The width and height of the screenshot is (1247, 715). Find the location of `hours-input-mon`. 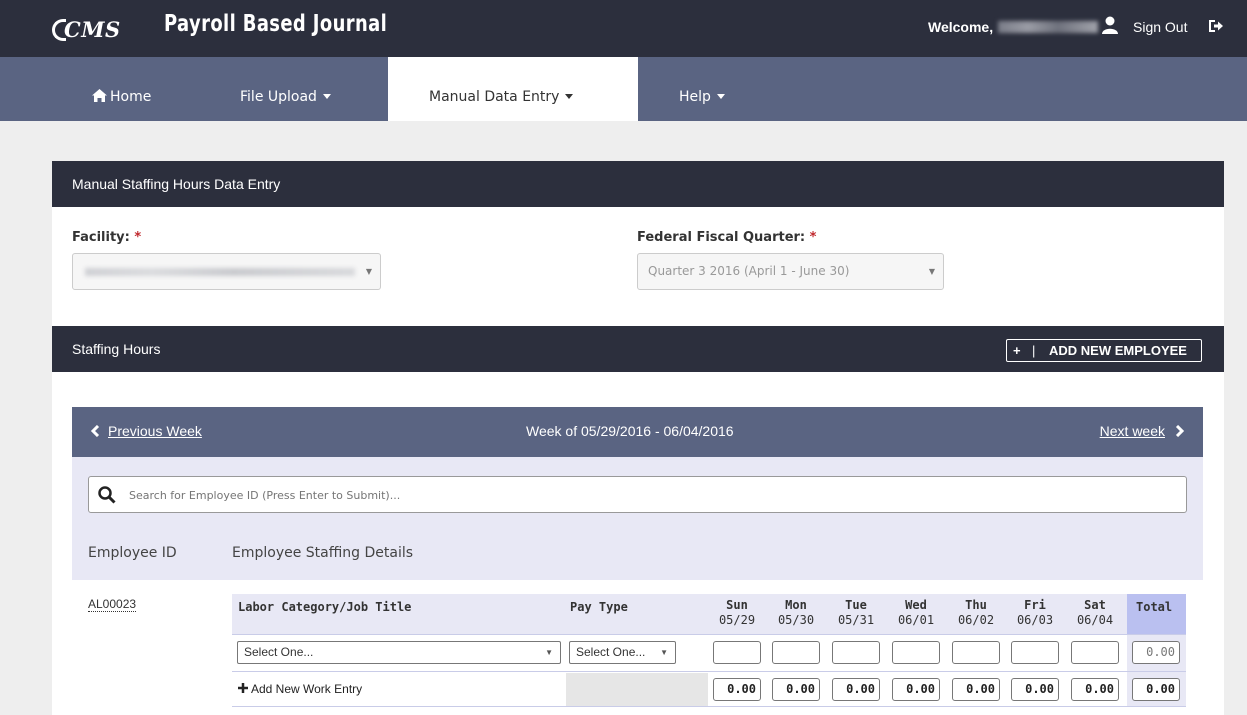

hours-input-mon is located at coordinates (796, 652).